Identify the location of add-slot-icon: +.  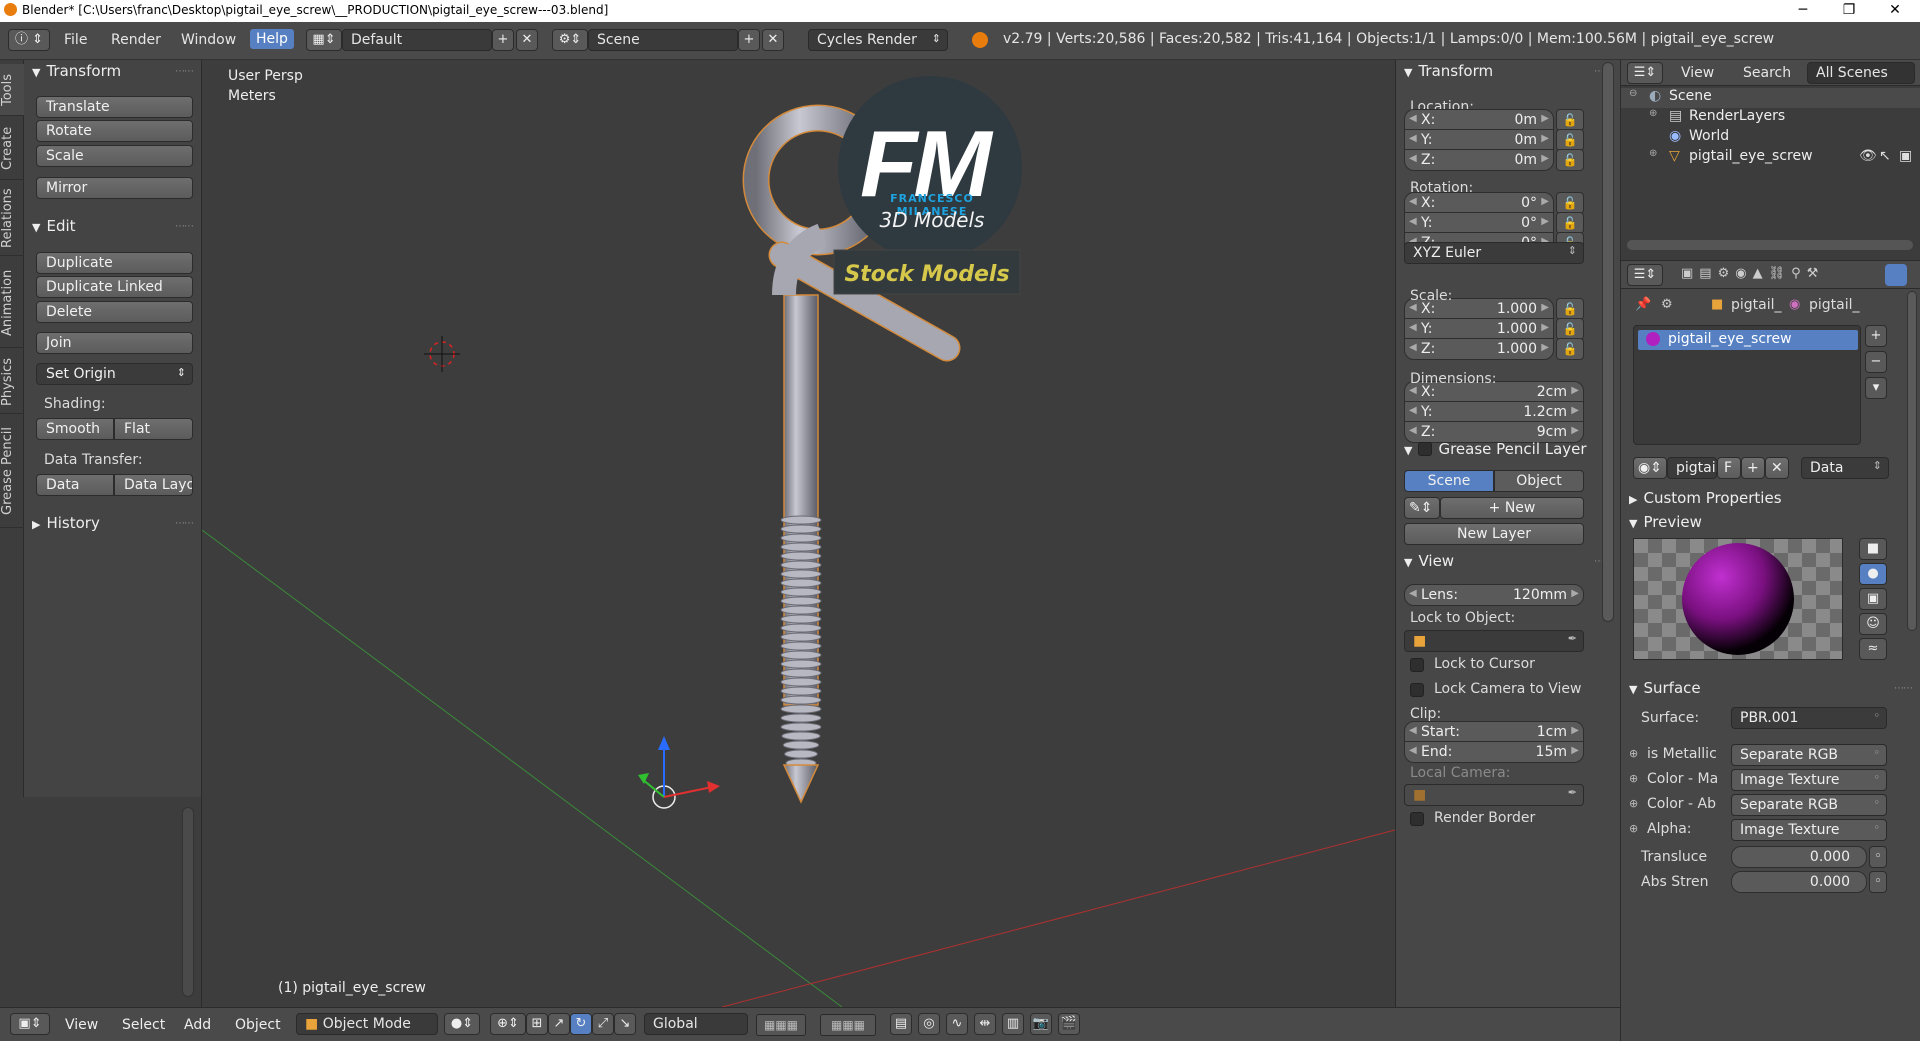
(1876, 336).